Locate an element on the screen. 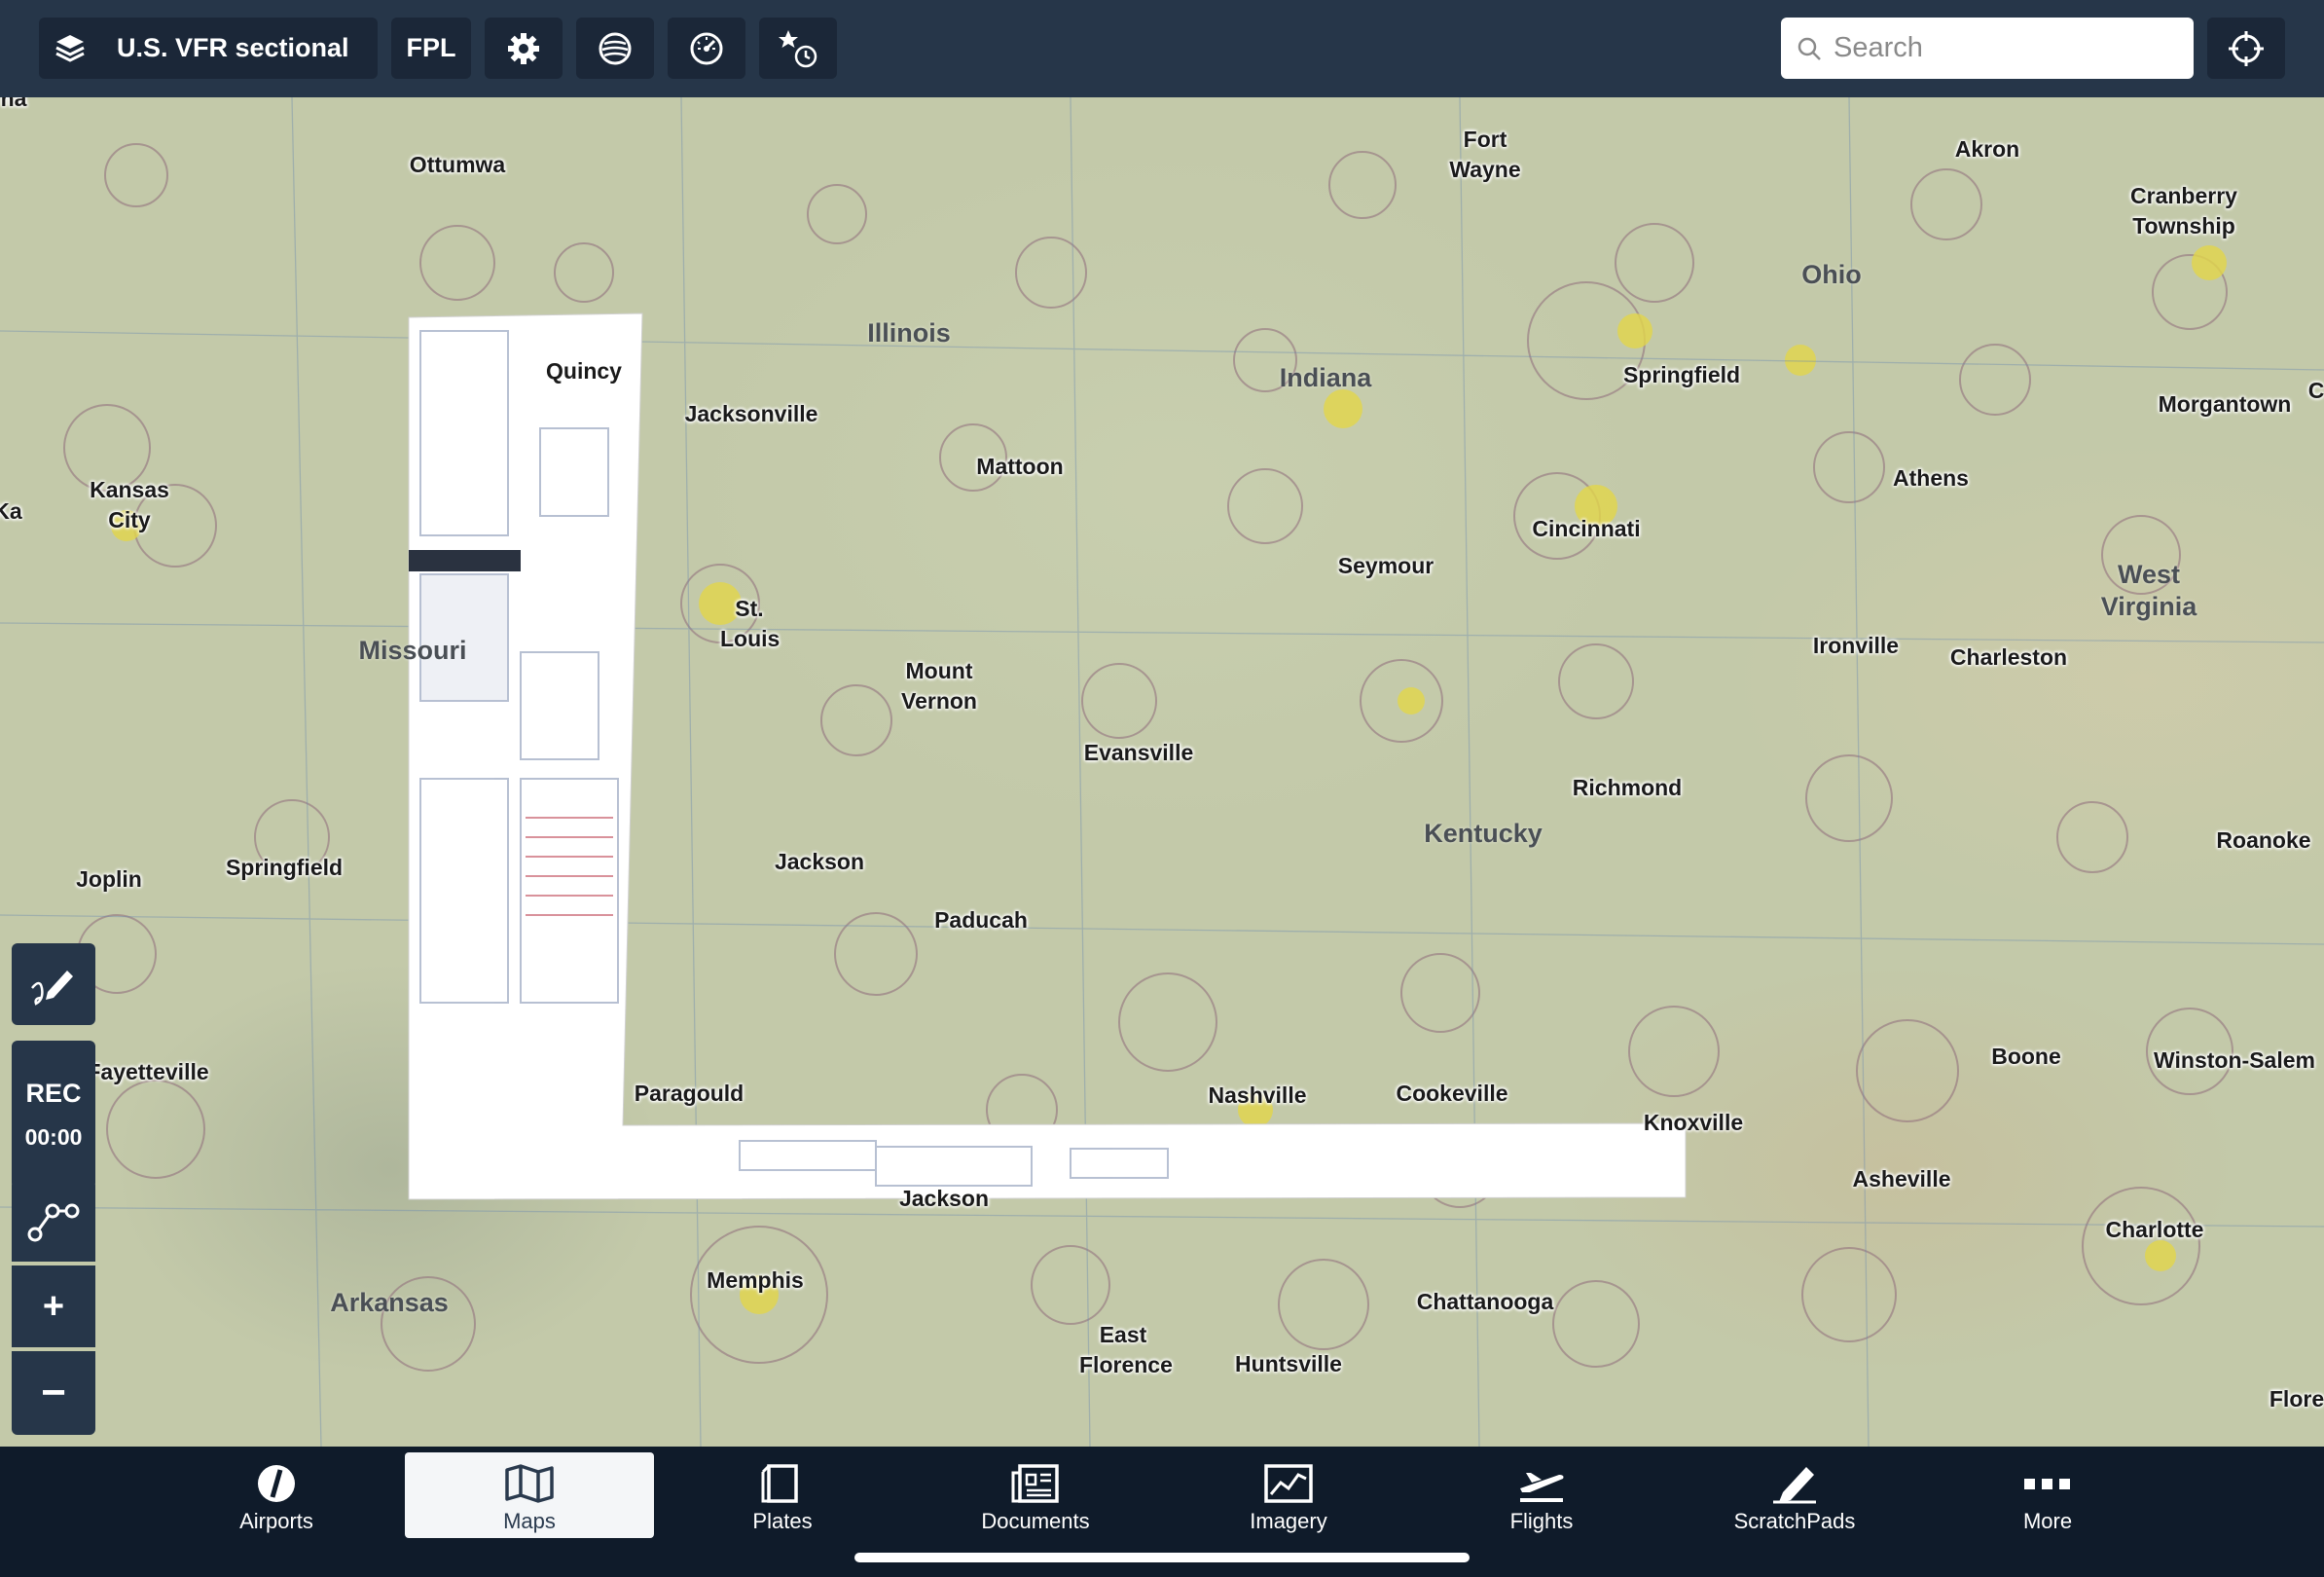 The height and width of the screenshot is (1577, 2324). flights-icon is located at coordinates (1541, 1483).